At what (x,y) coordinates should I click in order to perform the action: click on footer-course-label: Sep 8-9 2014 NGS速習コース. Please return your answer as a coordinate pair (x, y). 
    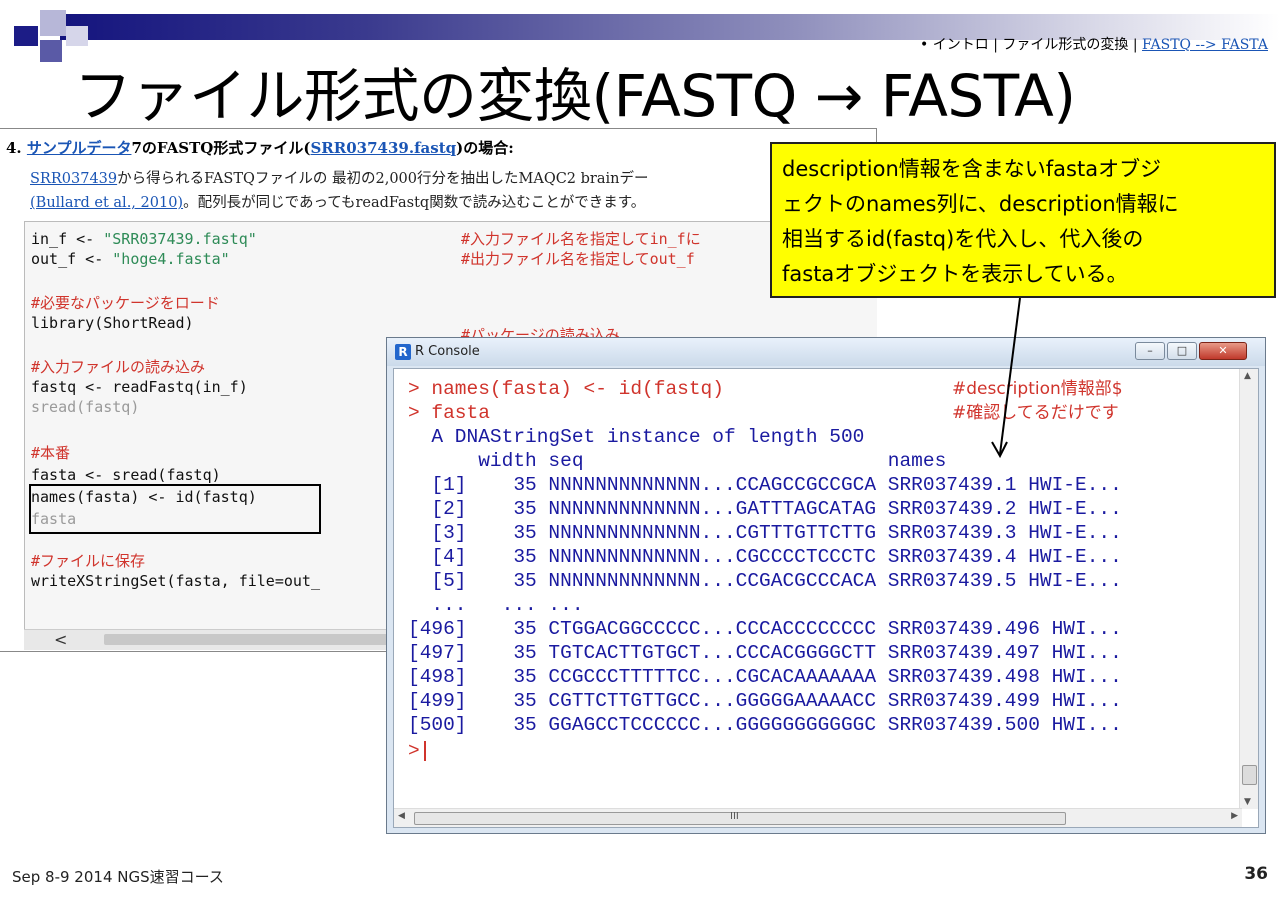
    Looking at the image, I should click on (118, 877).